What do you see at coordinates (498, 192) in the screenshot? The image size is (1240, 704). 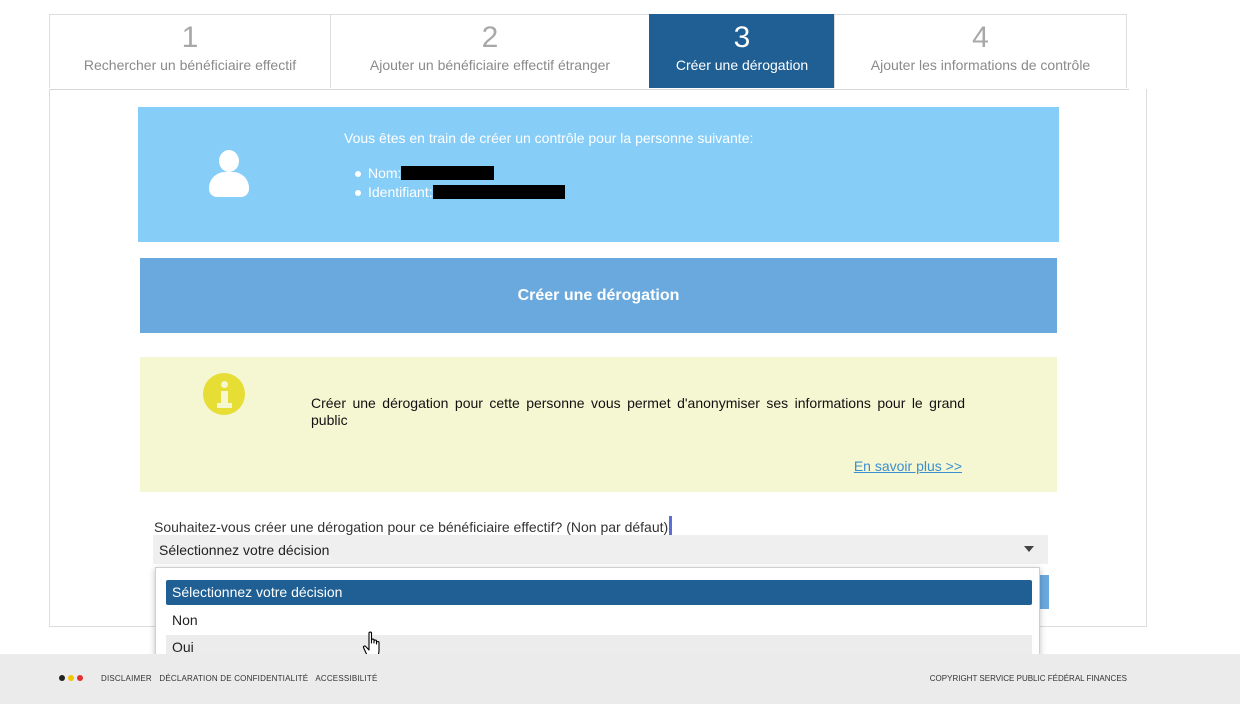 I see `id-redacted` at bounding box center [498, 192].